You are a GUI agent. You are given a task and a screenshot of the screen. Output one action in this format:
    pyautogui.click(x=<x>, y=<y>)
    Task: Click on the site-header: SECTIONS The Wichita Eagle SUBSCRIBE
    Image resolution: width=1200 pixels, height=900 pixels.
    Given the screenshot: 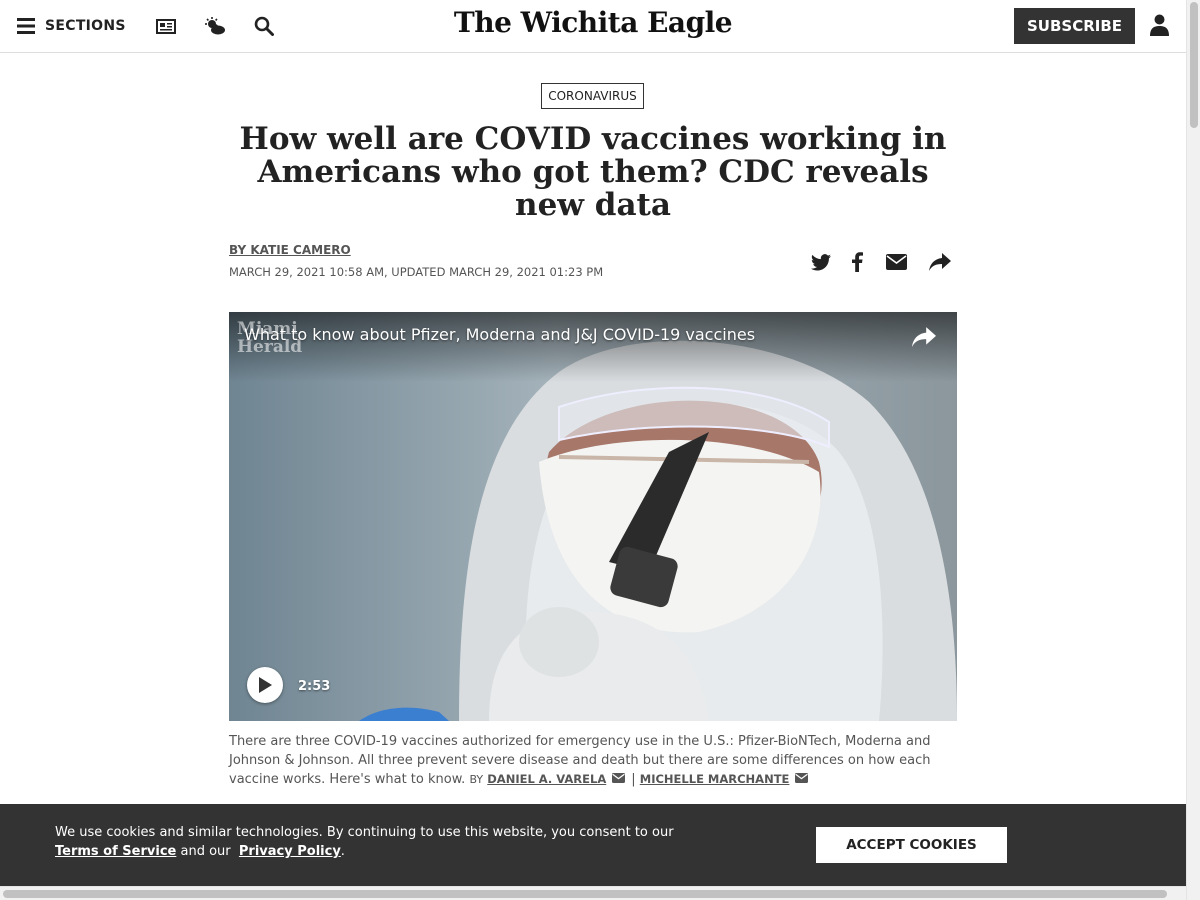 What is the action you would take?
    pyautogui.click(x=593, y=26)
    